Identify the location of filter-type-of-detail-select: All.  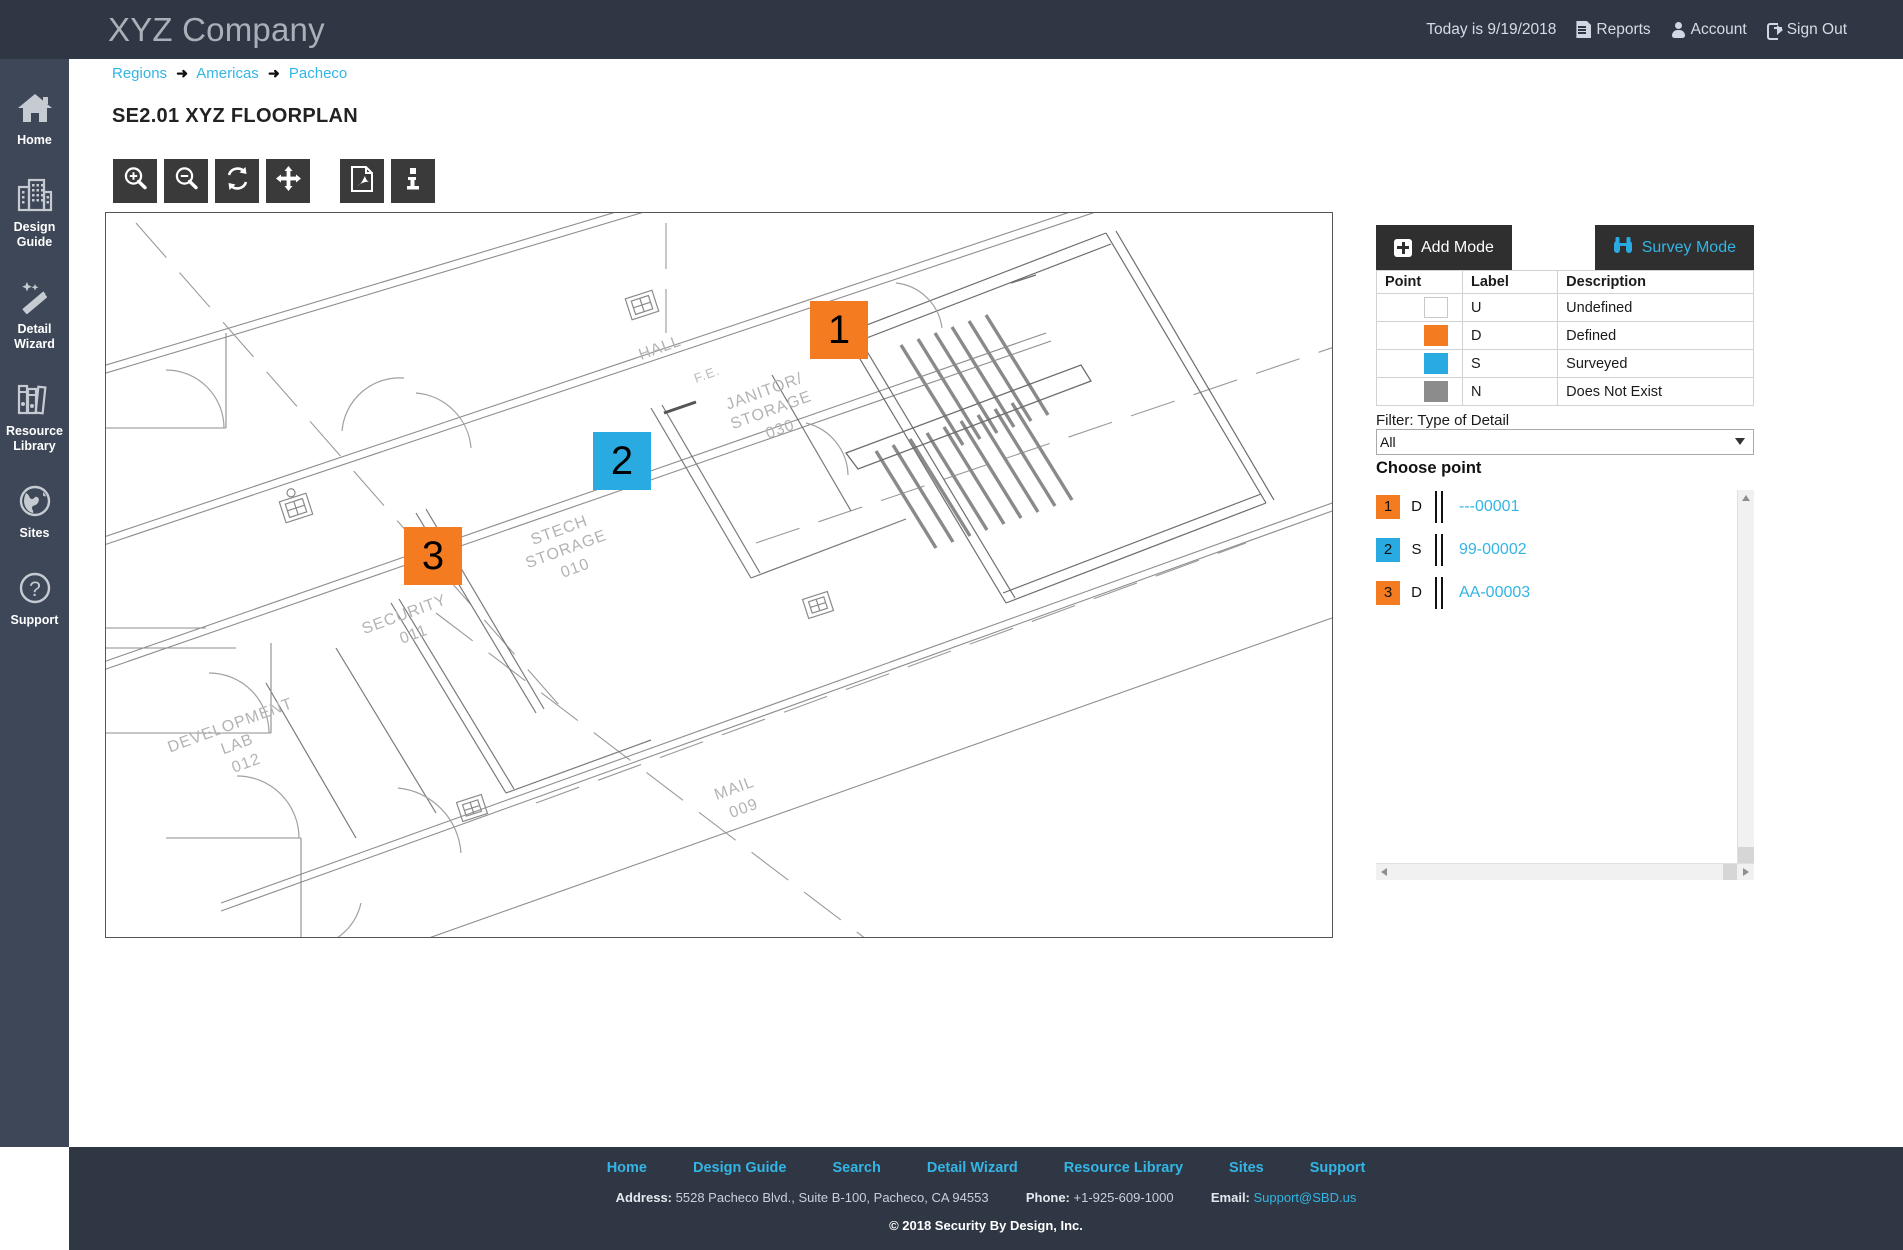
(1565, 442).